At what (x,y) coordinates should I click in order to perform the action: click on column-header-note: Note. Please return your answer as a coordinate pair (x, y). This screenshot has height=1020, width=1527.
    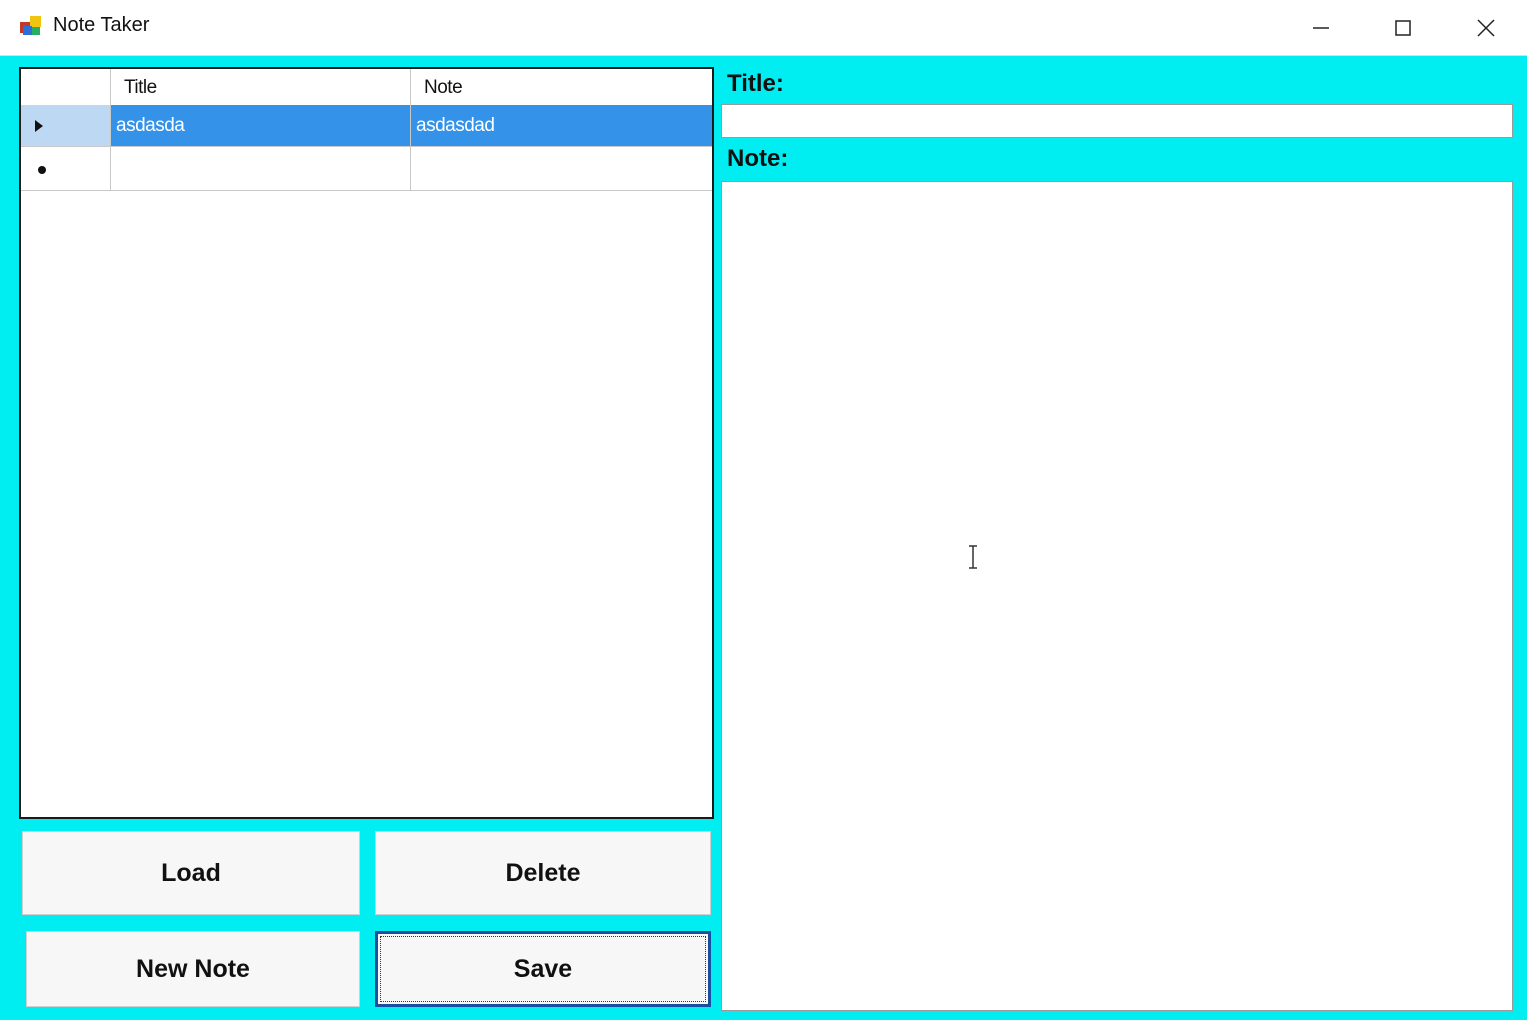
    Looking at the image, I should click on (561, 87).